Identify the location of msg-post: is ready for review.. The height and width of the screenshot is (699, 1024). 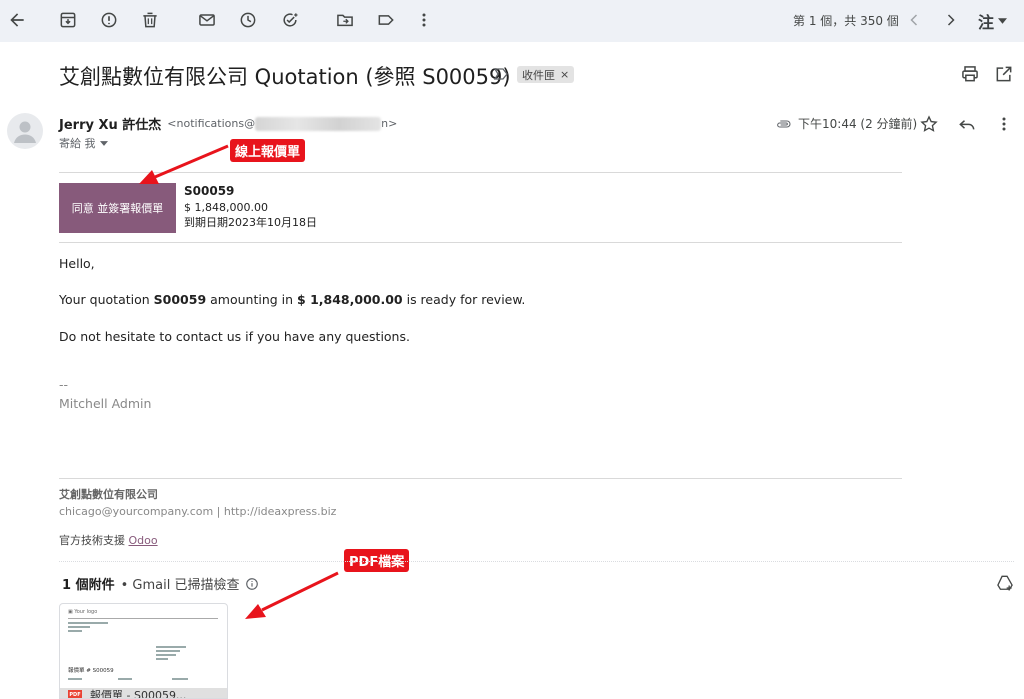
(464, 299).